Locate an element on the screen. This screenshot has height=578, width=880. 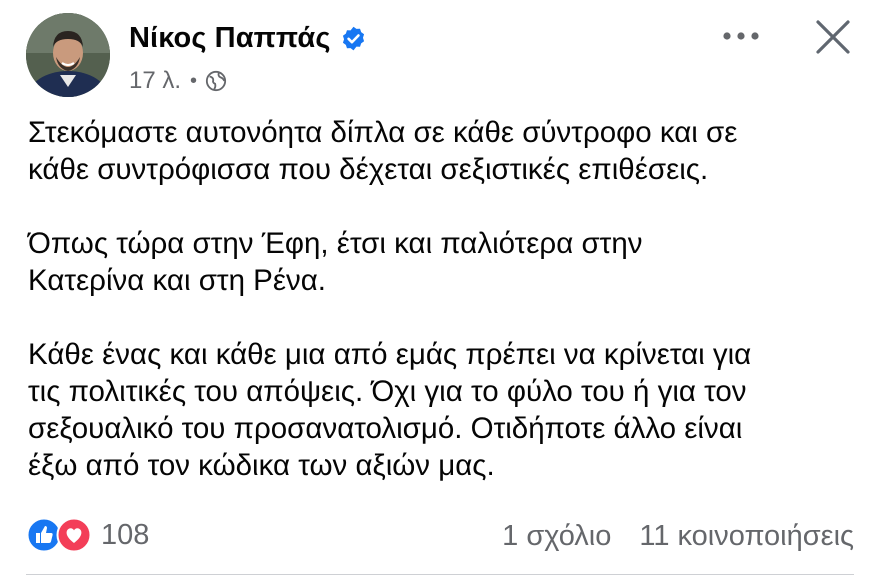
stats-spacer is located at coordinates (625, 536).